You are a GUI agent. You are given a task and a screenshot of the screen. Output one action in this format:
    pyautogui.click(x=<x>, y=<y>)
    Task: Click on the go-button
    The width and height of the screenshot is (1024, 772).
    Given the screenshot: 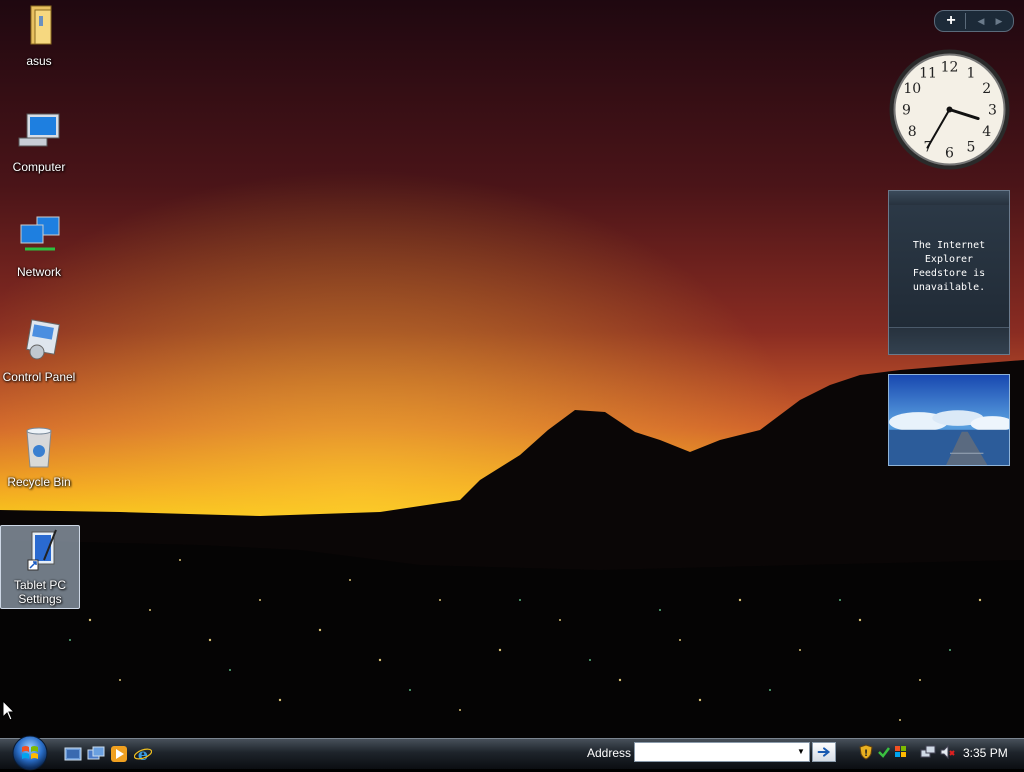 What is the action you would take?
    pyautogui.click(x=824, y=752)
    